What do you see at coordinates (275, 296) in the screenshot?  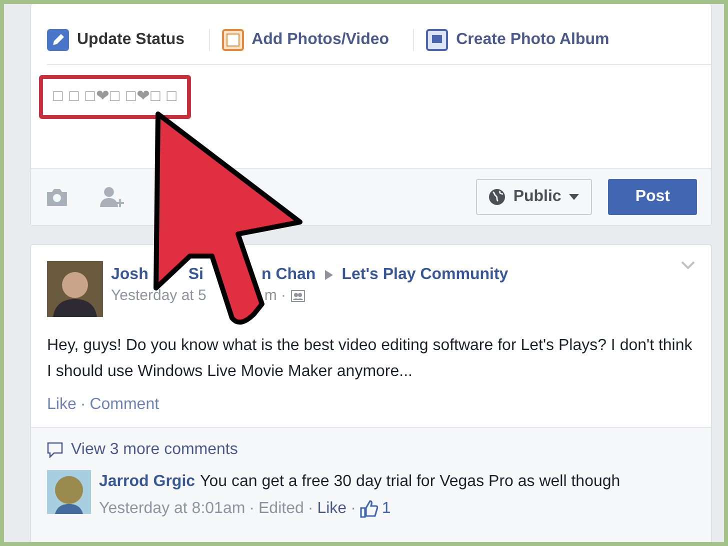 I see `post-time: m ·` at bounding box center [275, 296].